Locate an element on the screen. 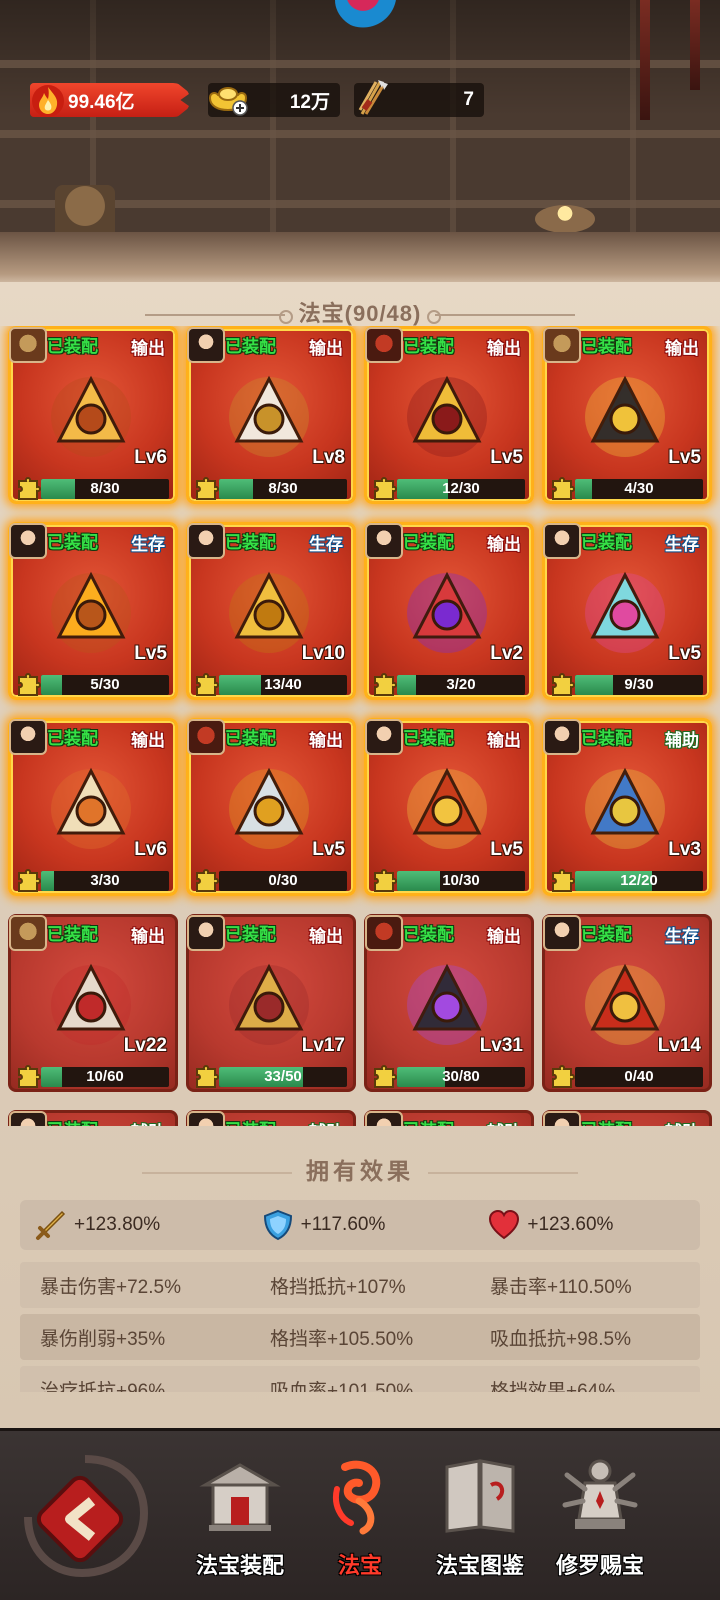  arrow-currency: 7 is located at coordinates (419, 99).